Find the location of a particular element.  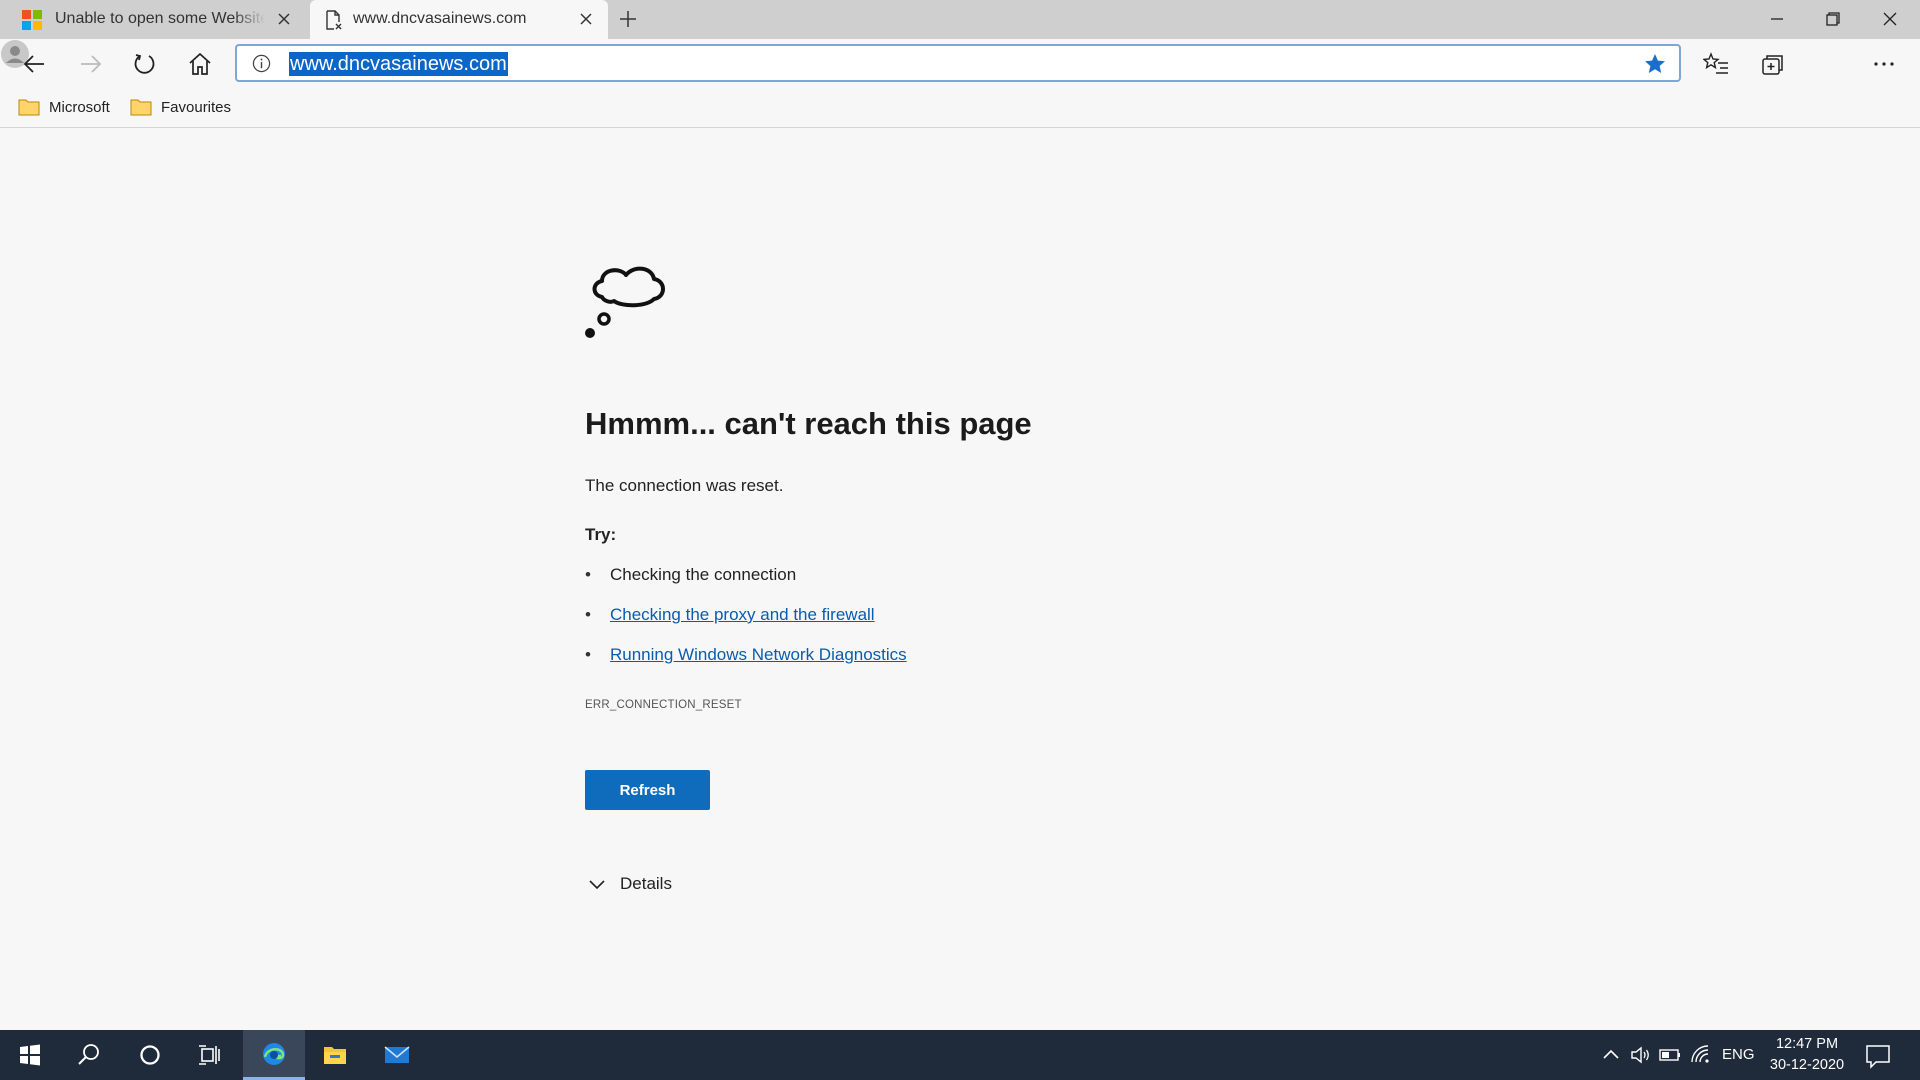

details-toggle: Details is located at coordinates (630, 884).